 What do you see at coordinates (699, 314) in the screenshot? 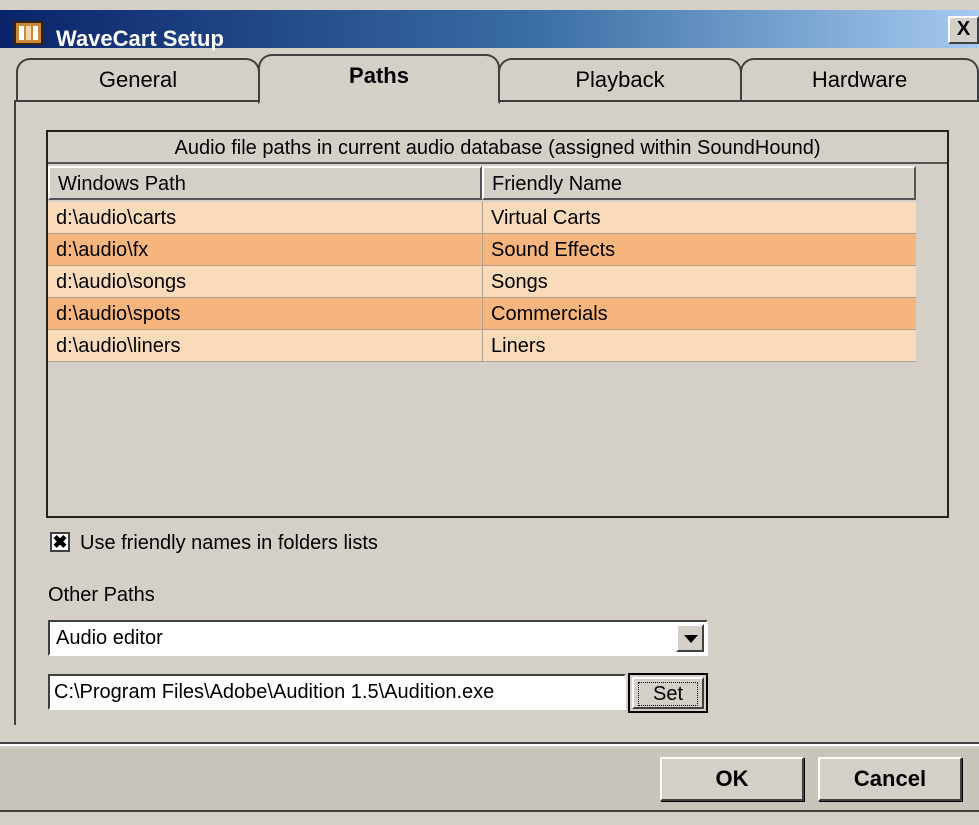
I see `cell-friendly-name: Commercials` at bounding box center [699, 314].